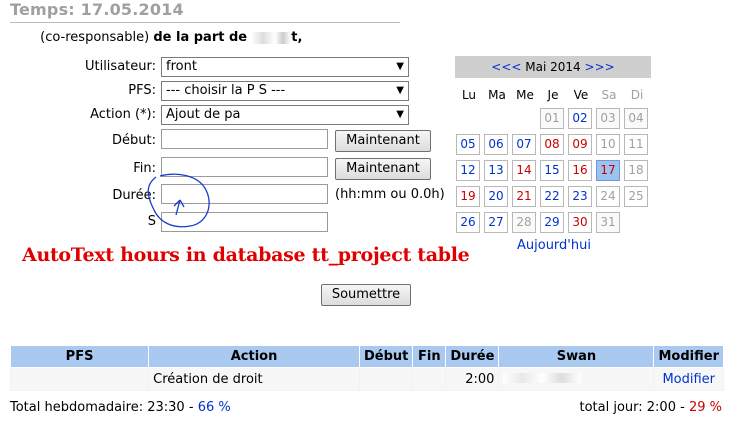 The height and width of the screenshot is (432, 754). Describe the element at coordinates (468, 196) in the screenshot. I see `calendar-day-19: 19` at that location.